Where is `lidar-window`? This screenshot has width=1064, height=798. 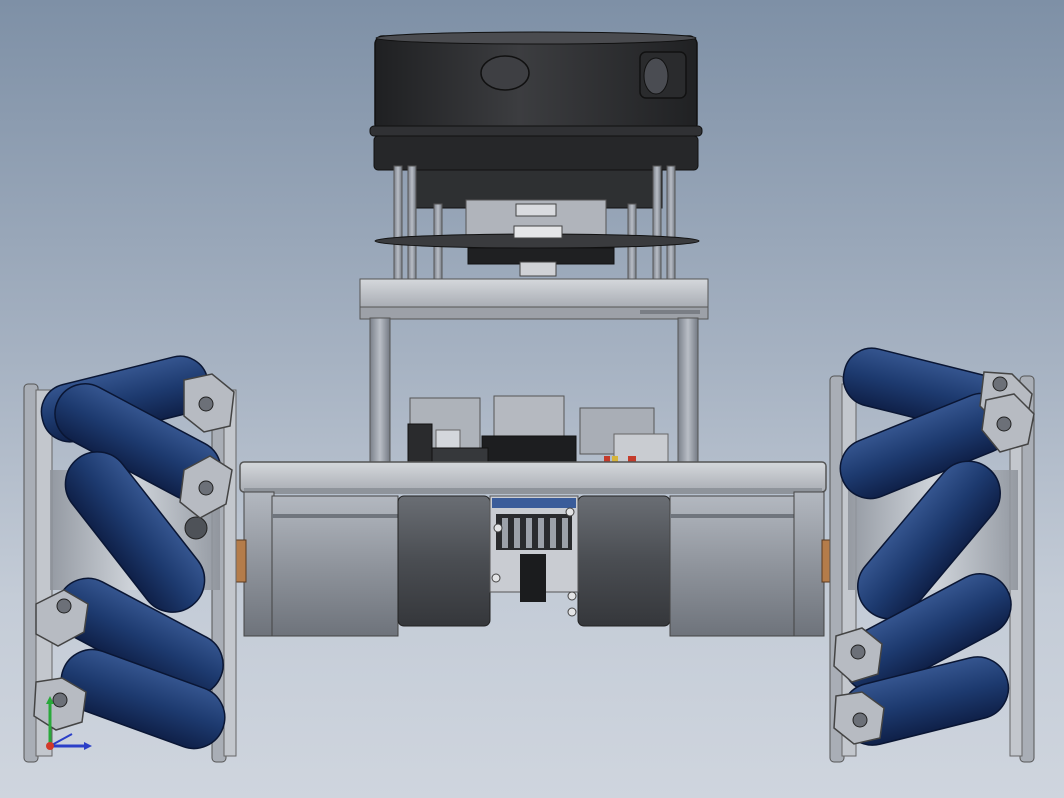
lidar-window is located at coordinates (505, 73).